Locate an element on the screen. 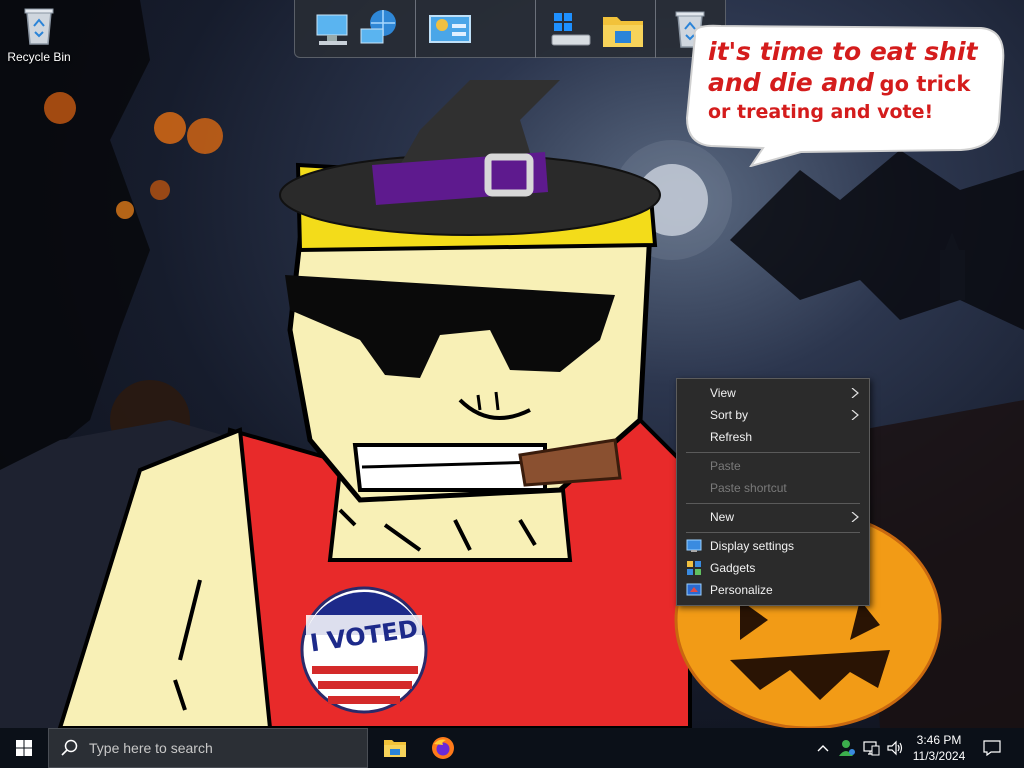 Image resolution: width=1024 pixels, height=768 pixels. people-icon is located at coordinates (847, 748).